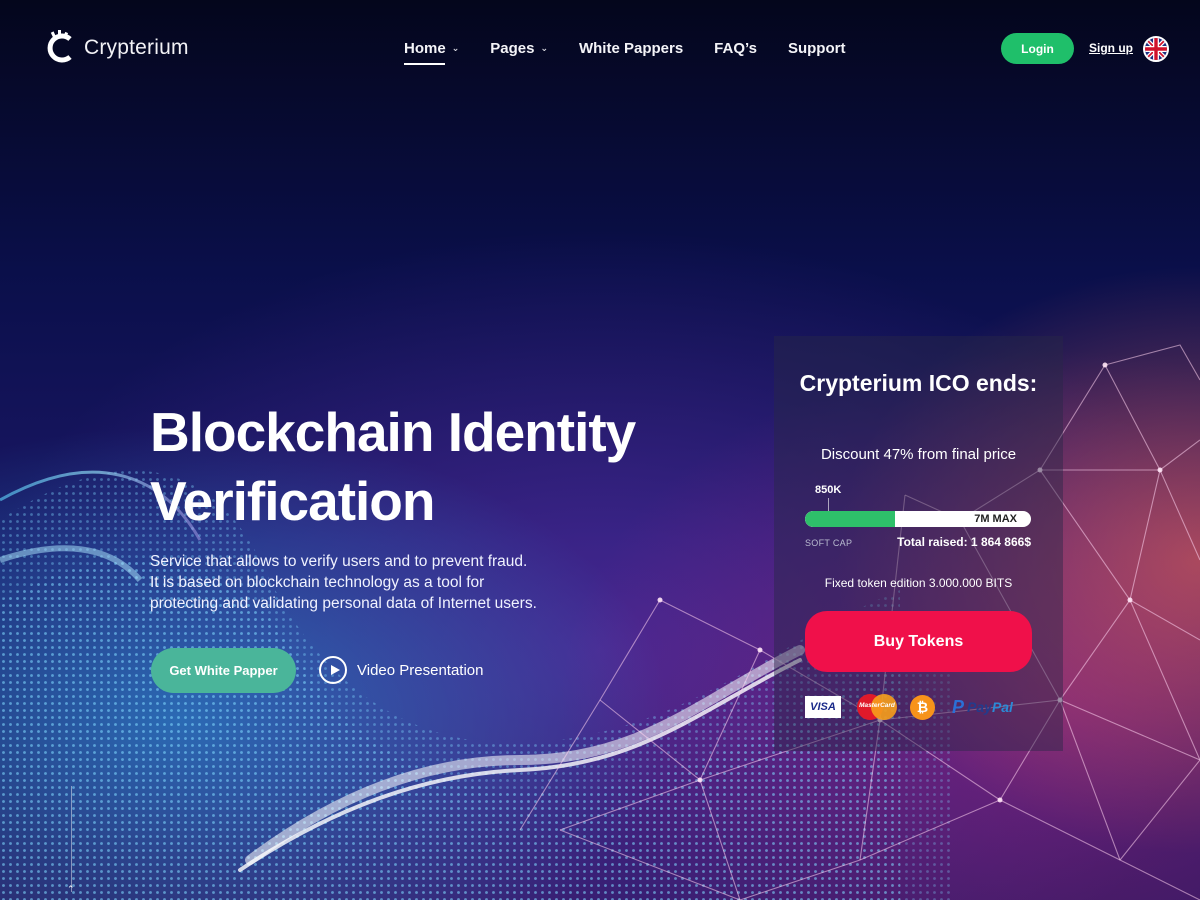 This screenshot has width=1200, height=900. I want to click on paypal-icon: P PayPal, so click(982, 707).